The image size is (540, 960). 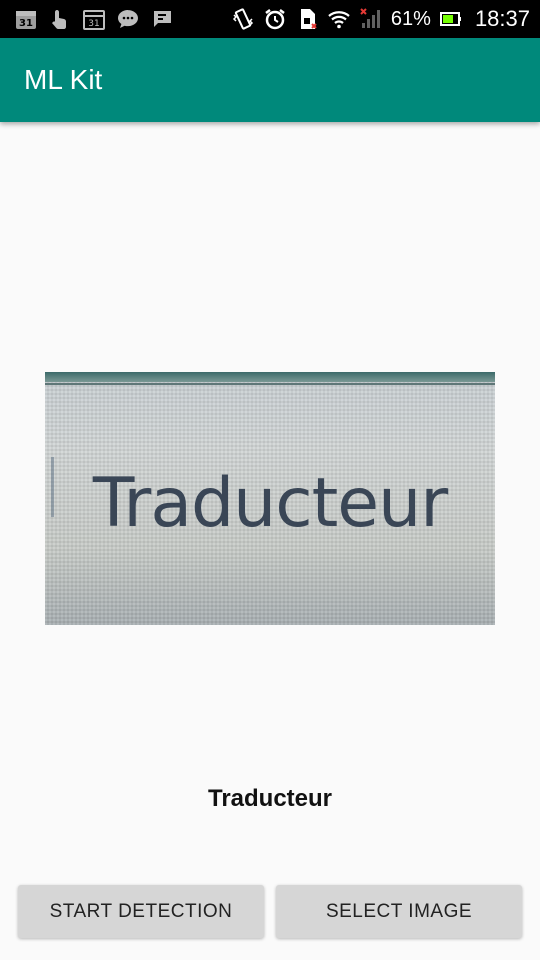 I want to click on calendar-icon: 31, so click(x=94, y=19).